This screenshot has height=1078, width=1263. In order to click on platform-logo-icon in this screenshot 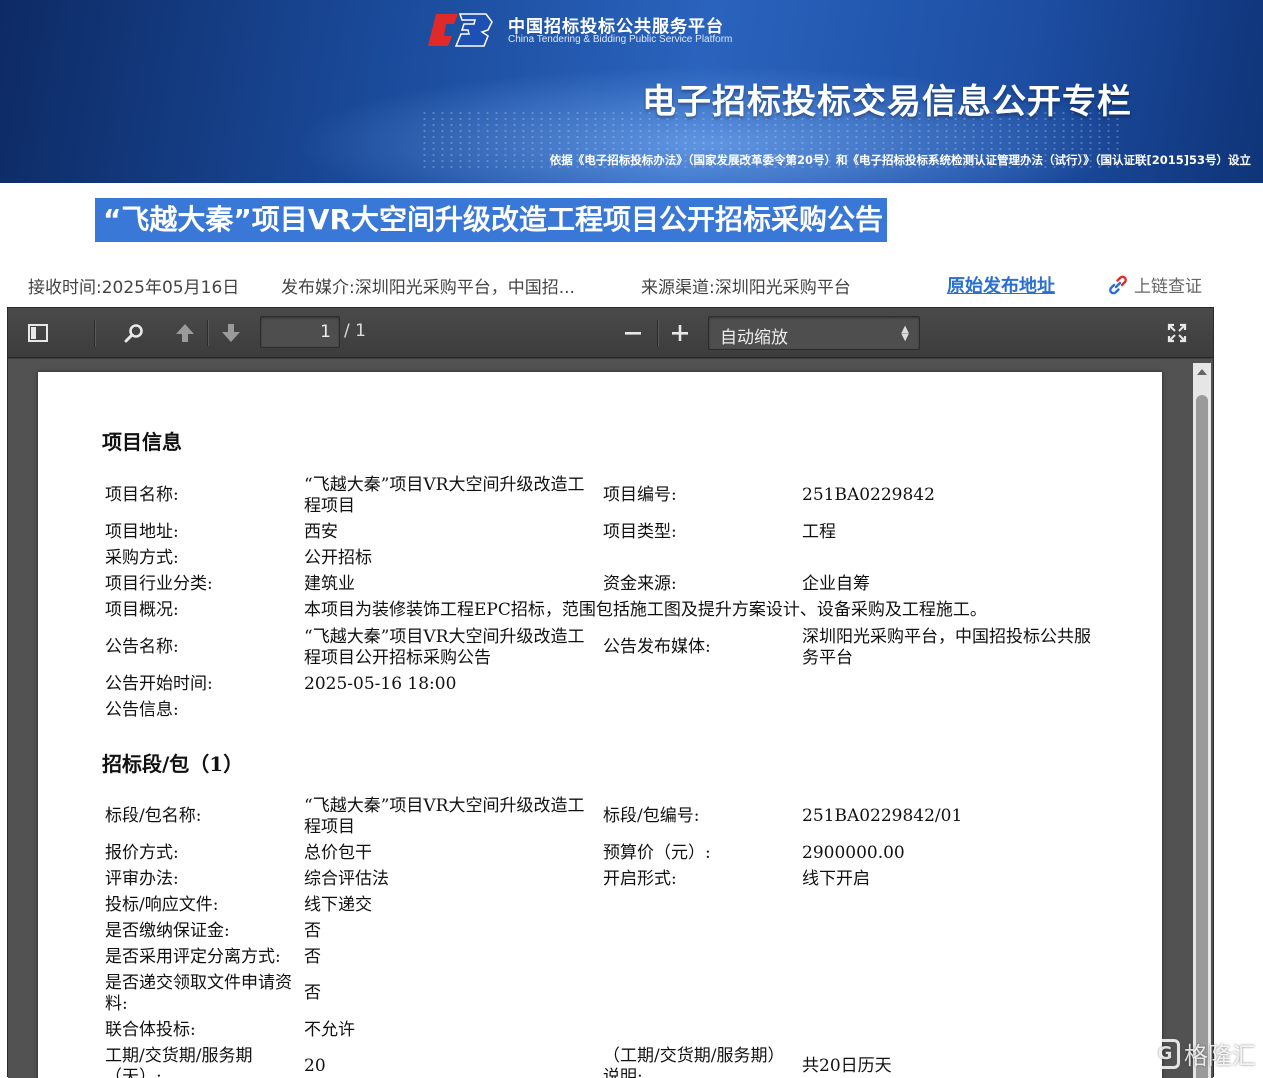, I will do `click(460, 30)`.